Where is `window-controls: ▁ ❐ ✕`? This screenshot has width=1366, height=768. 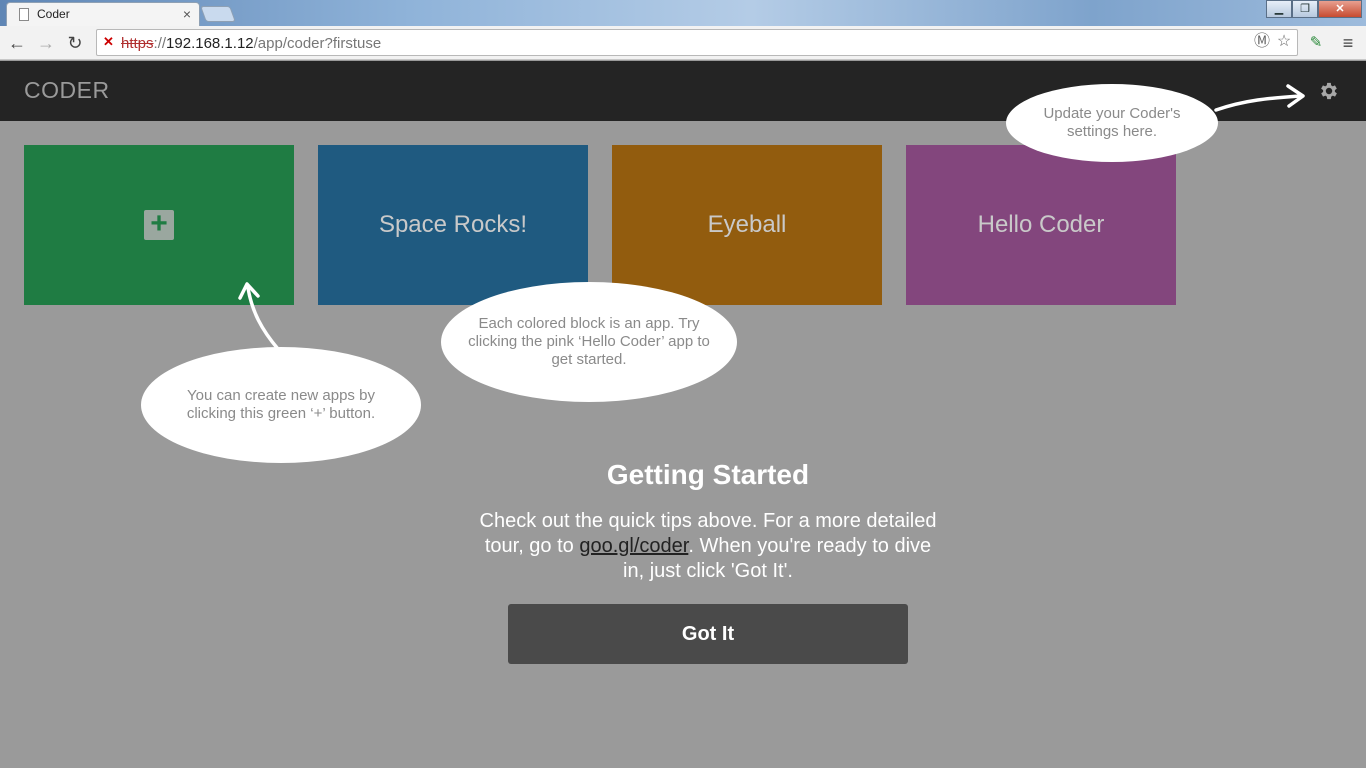 window-controls: ▁ ❐ ✕ is located at coordinates (1314, 9).